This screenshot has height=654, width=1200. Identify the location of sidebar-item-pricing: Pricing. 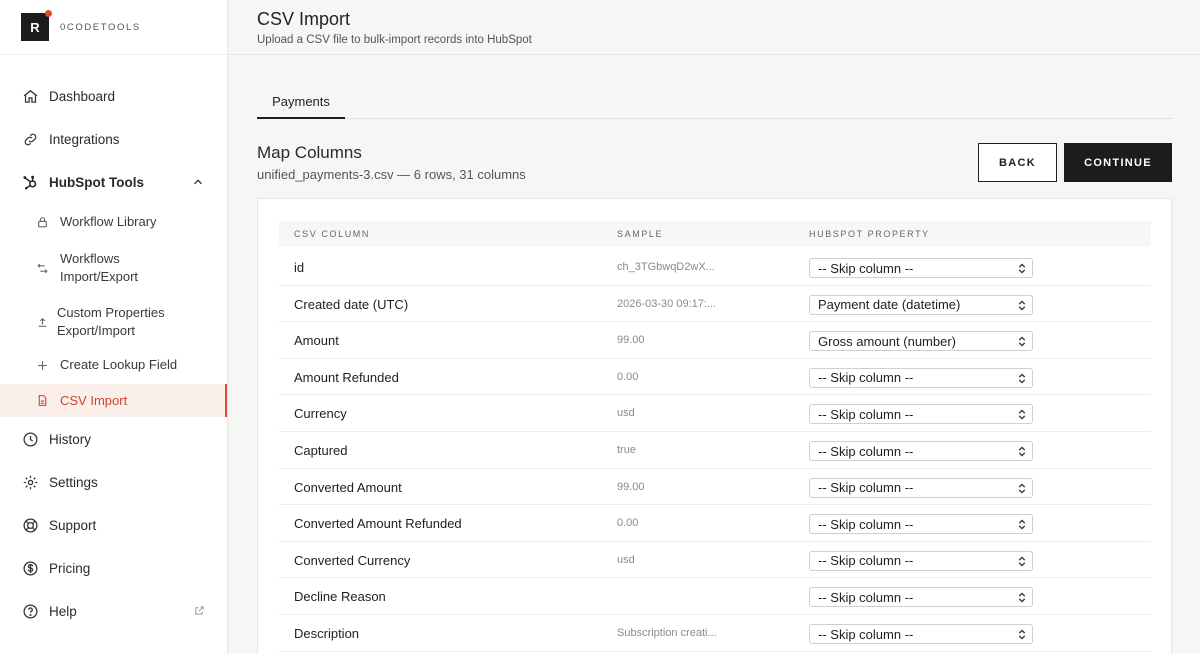
(113, 568).